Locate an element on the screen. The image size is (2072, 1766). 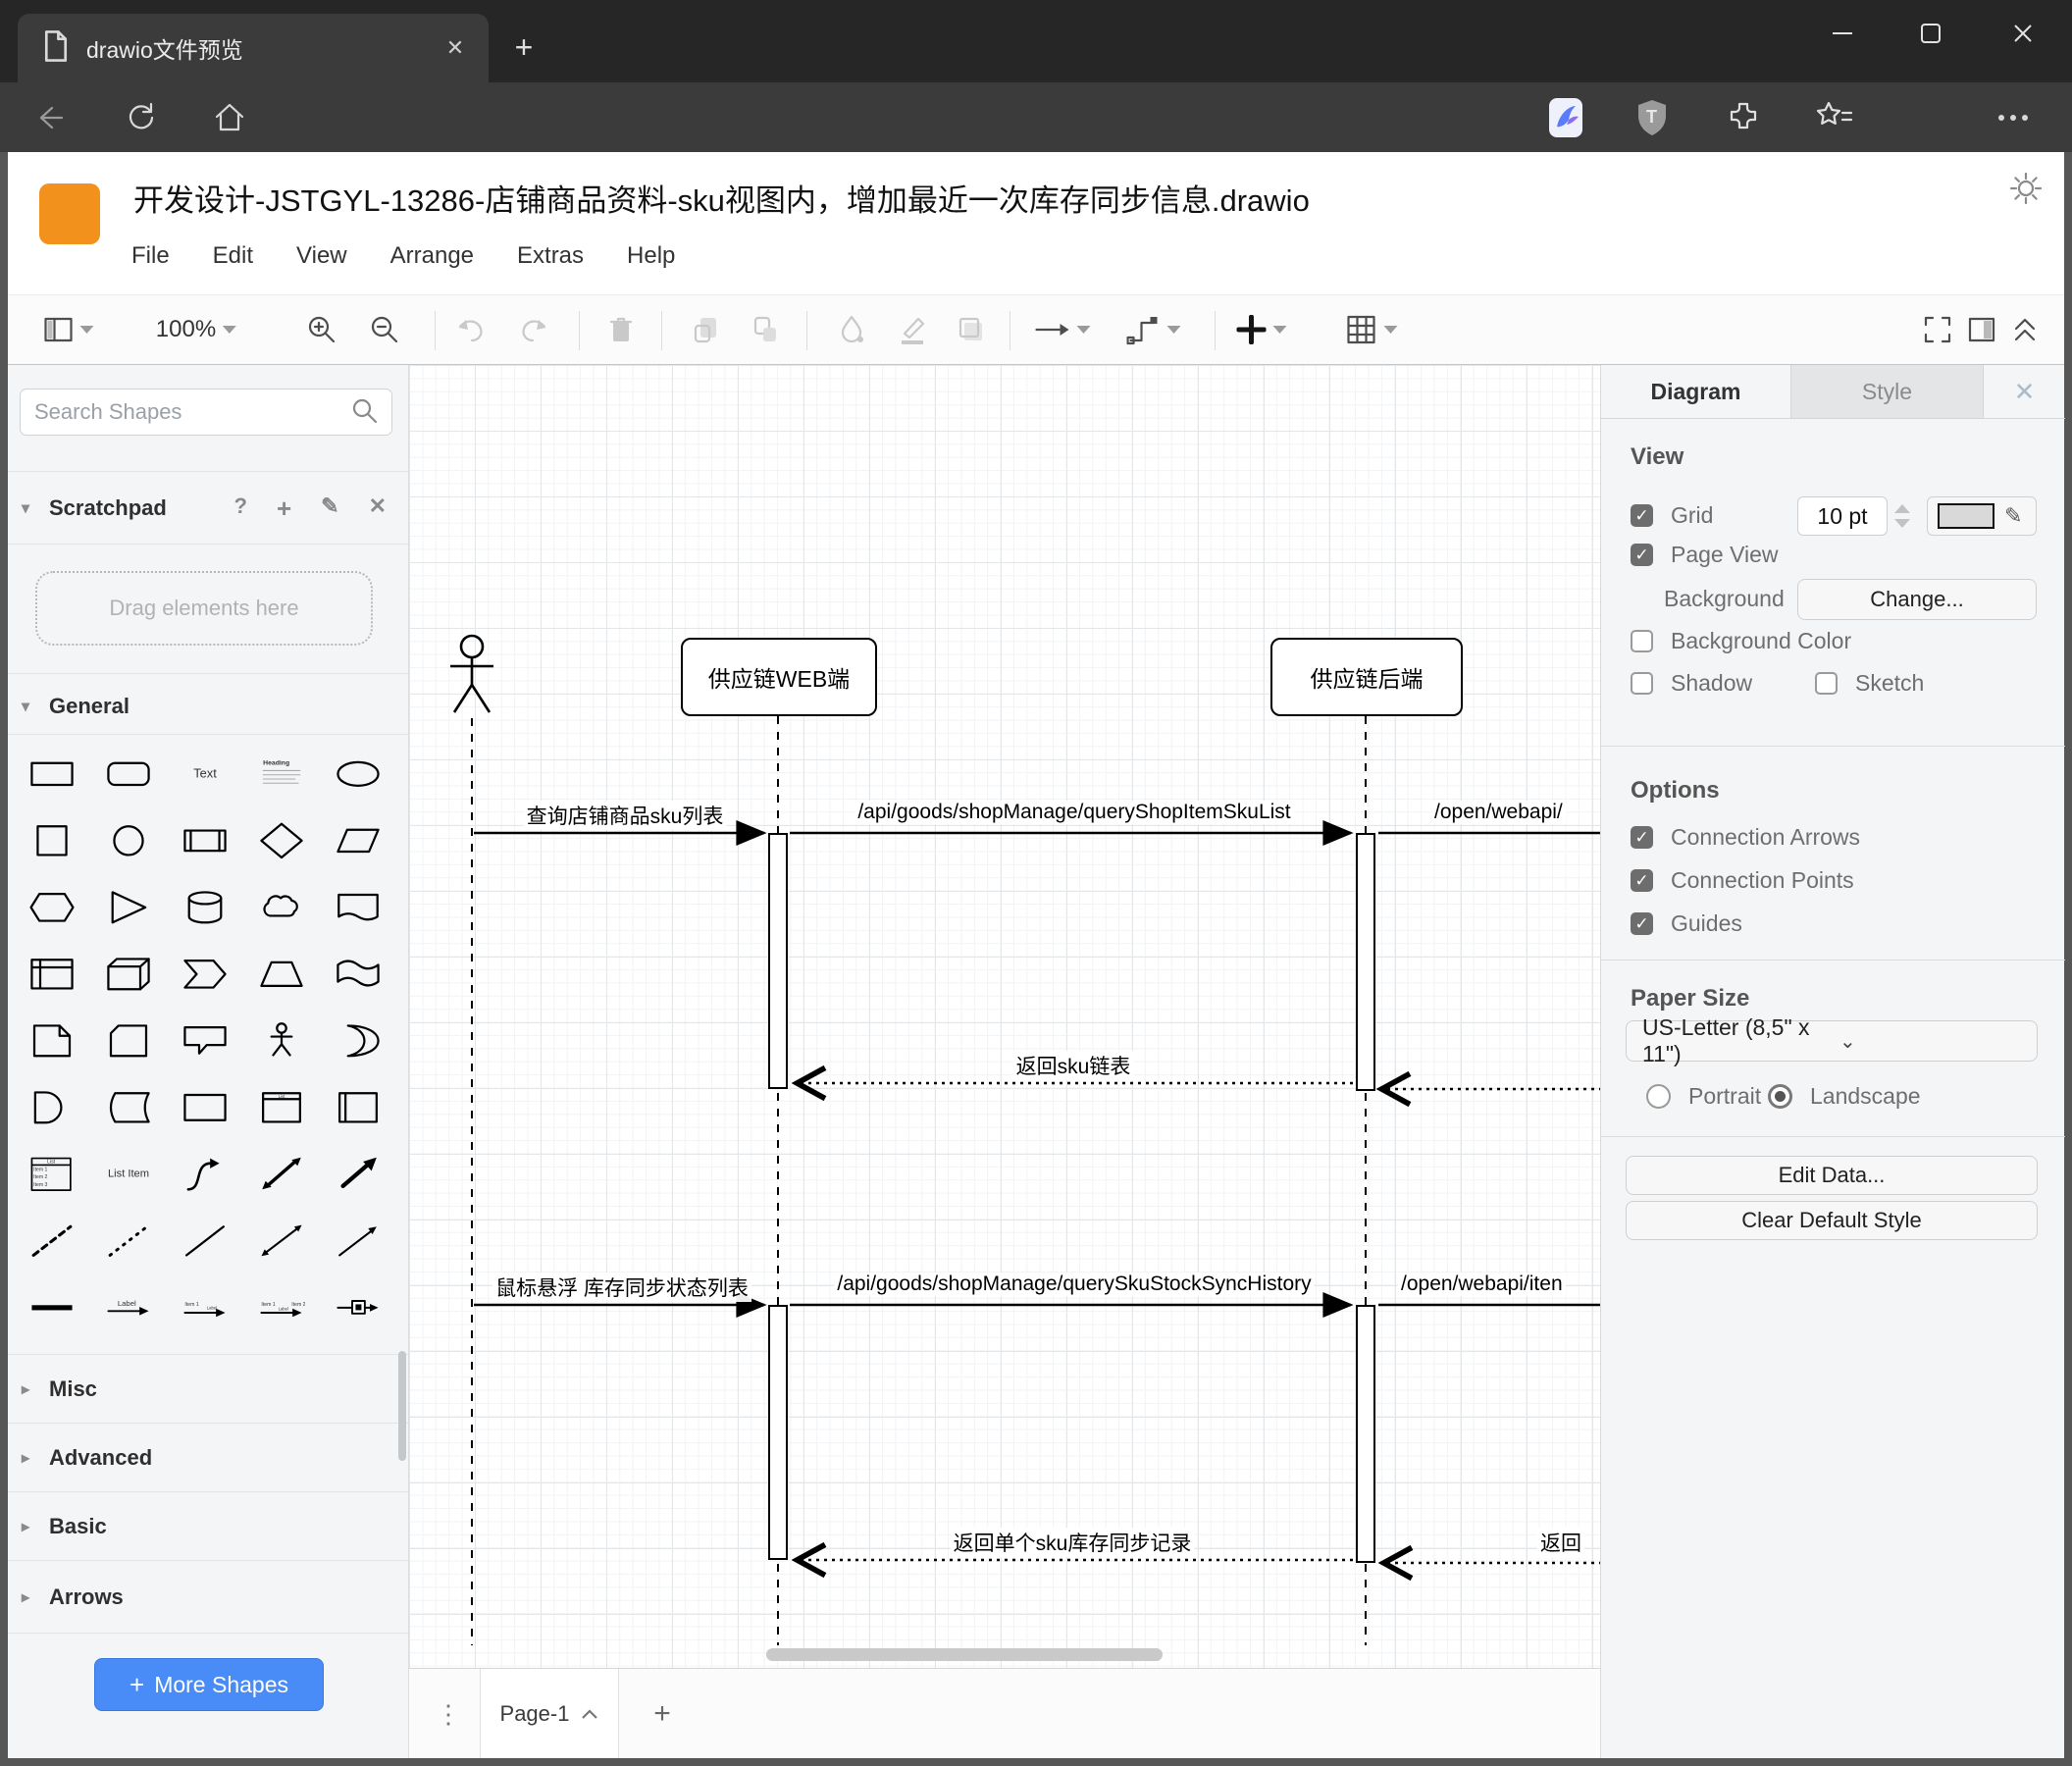
menu-arrange: Arrange is located at coordinates (432, 256).